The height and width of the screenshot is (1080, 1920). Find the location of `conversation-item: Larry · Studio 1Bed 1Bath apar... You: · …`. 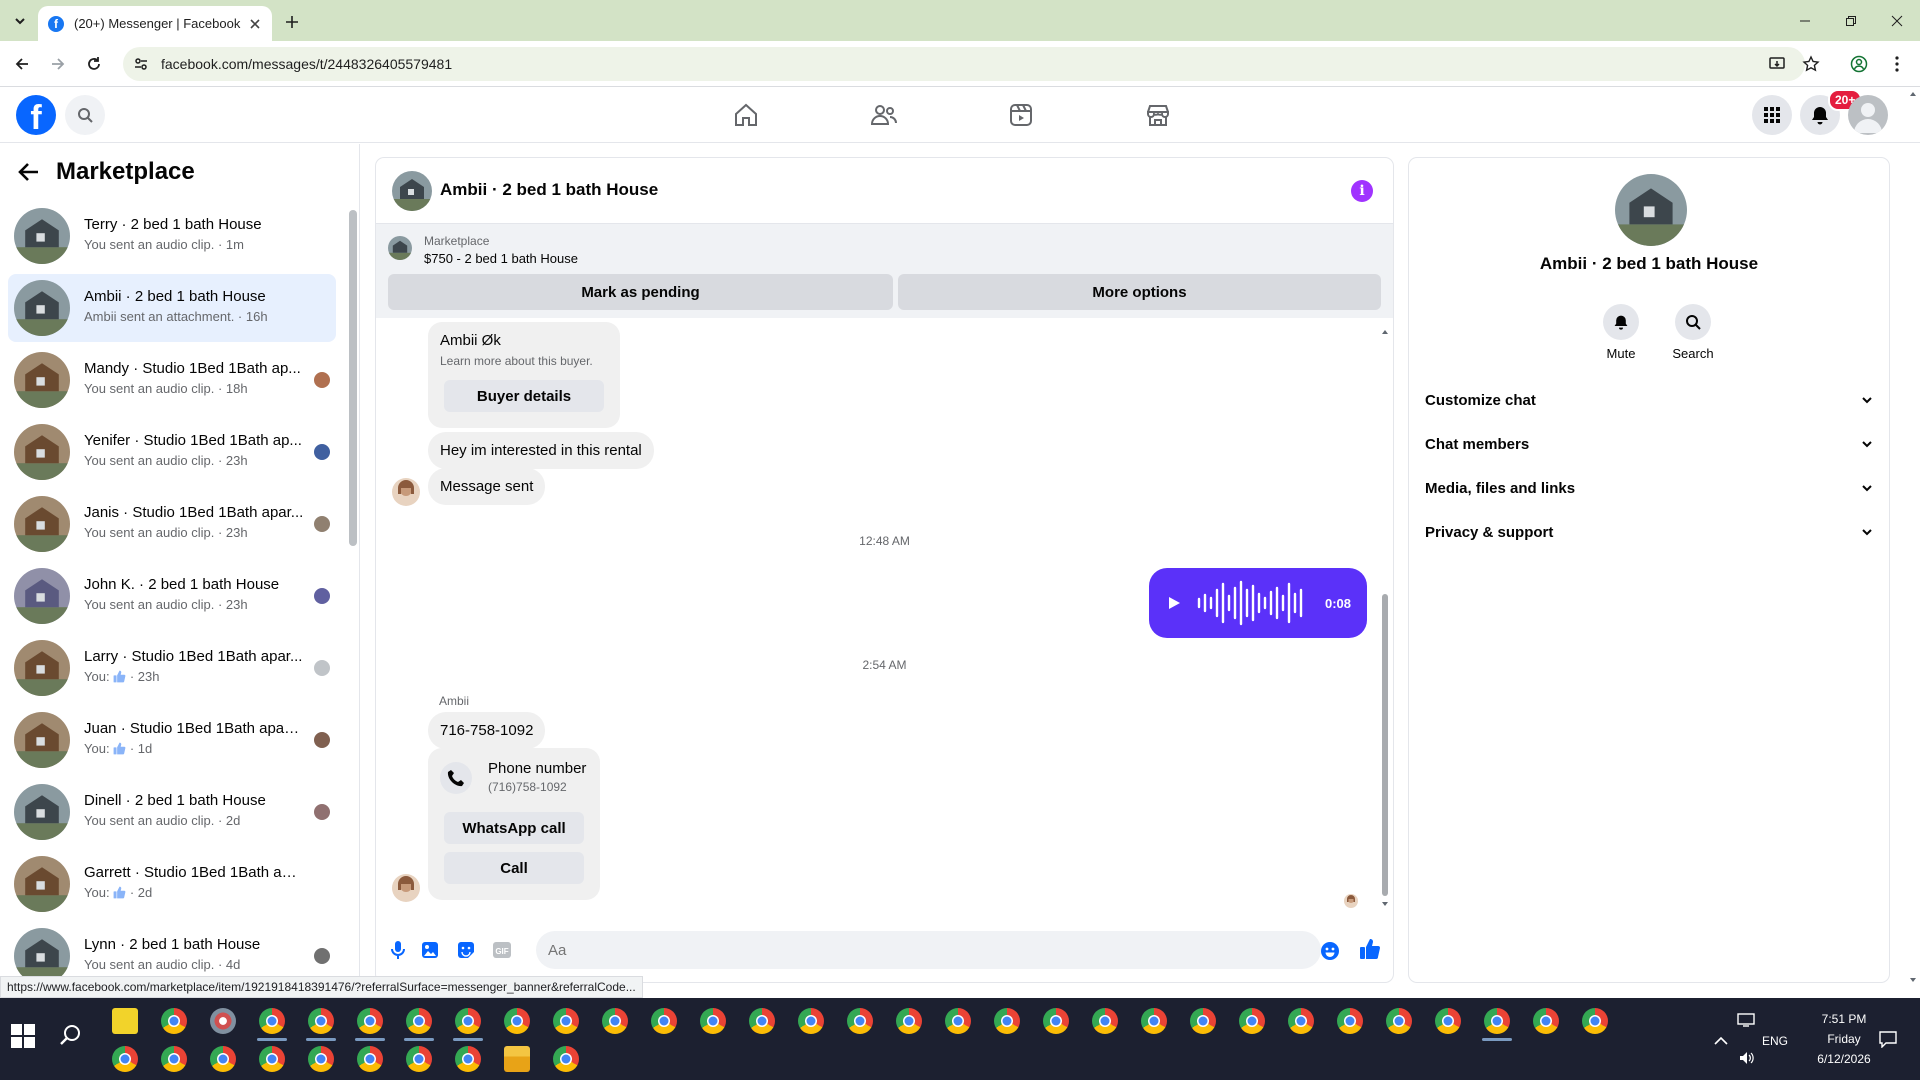

conversation-item: Larry · Studio 1Bed 1Bath apar... You: · … is located at coordinates (172, 668).